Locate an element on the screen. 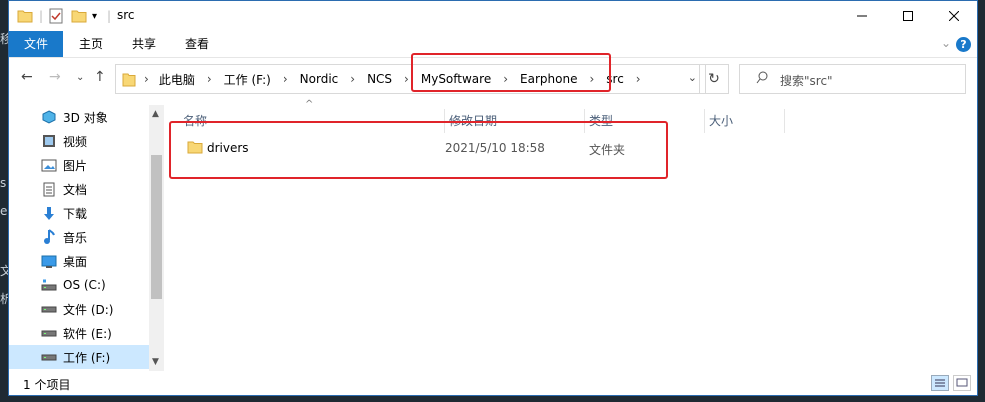  desktop-icon is located at coordinates (49, 261).